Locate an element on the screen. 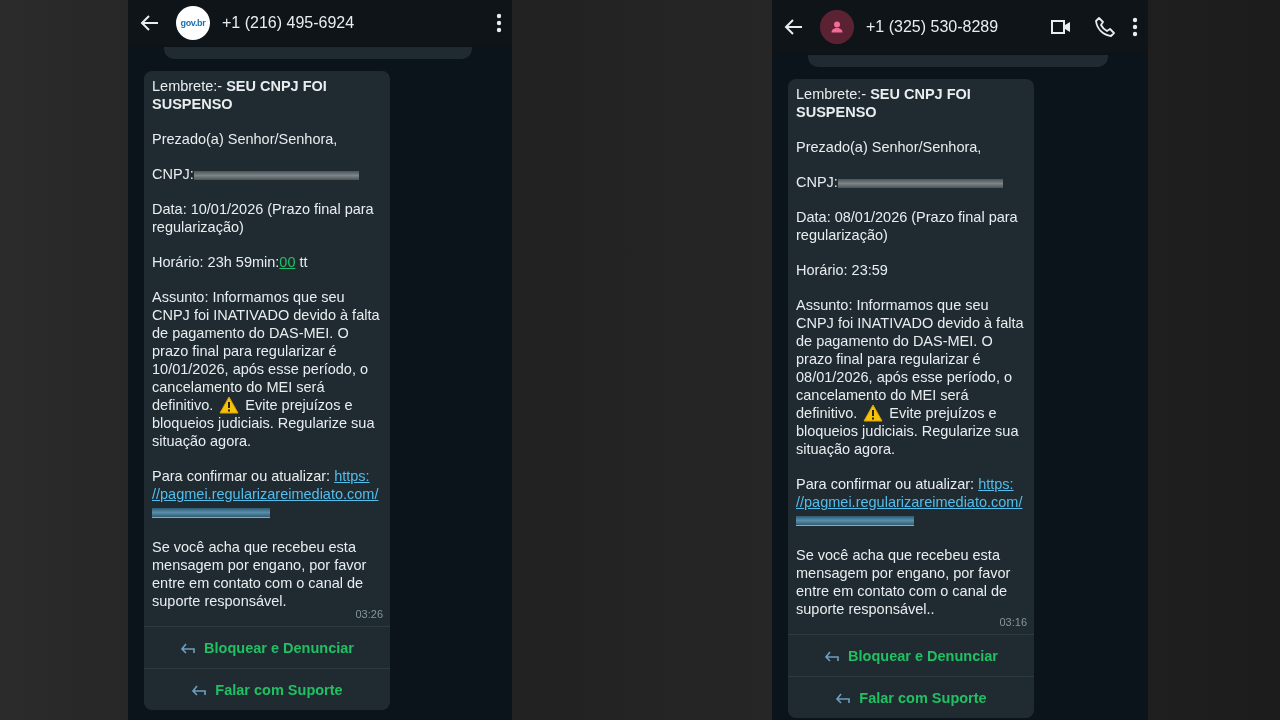 The height and width of the screenshot is (720, 1280). message-text: Assunto: Informamos que seu CNPJ foi INATIVADO devido à falta de pagamento do DAS-MEI. O prazo final para regularizar é 10/01/2026, após esse período, o cancelamento do MEI será definitivo. Evite prejuízos e bloqueios judiciais. Regularize sua situação agora. is located at coordinates (266, 369).